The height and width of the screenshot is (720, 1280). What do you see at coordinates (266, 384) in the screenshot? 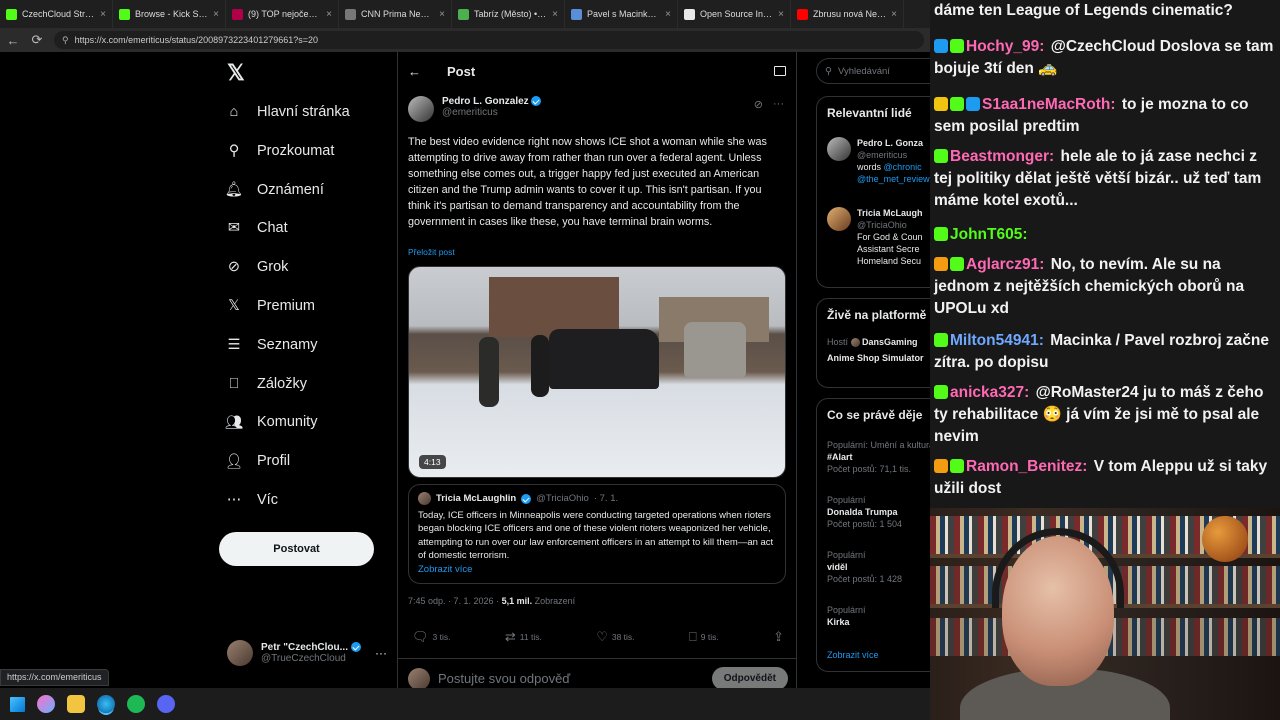
I see `nav-item-záložky: ⎕ Záložky` at bounding box center [266, 384].